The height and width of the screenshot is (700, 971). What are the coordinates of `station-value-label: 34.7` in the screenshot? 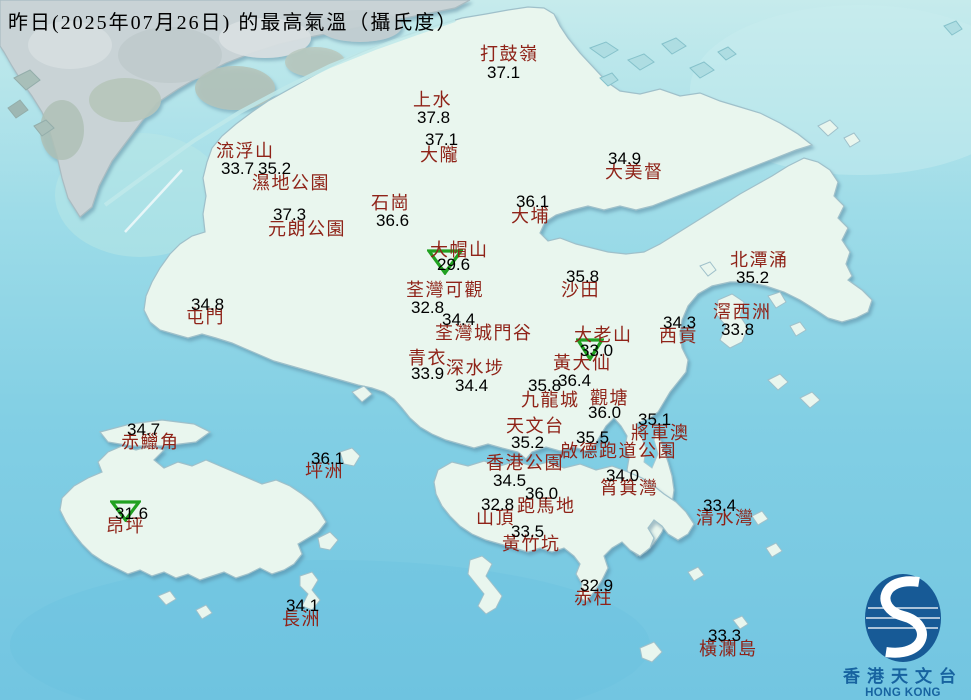 It's located at (144, 429).